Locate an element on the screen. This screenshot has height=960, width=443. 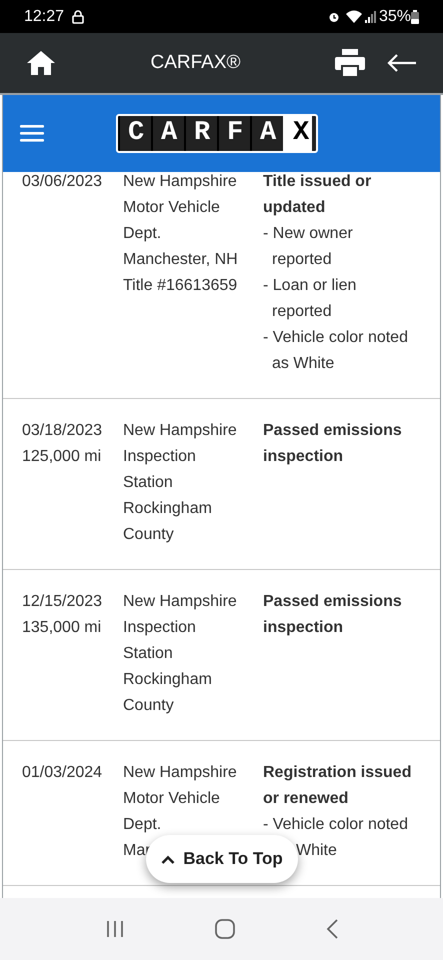
menu-icon is located at coordinates (32, 133).